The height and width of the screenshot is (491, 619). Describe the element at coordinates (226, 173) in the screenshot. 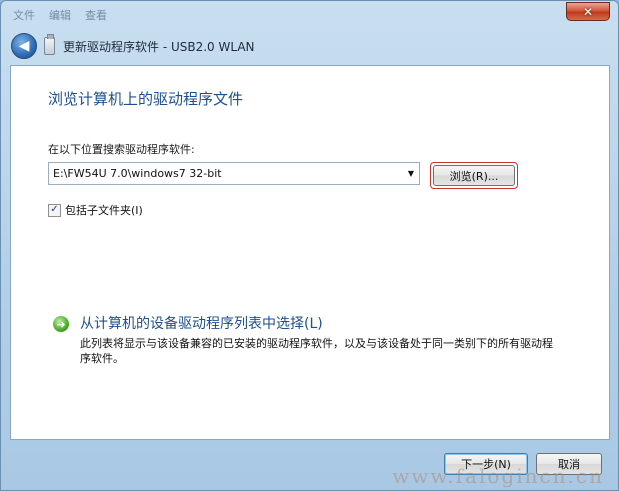

I see `search-path-value: E:\FW54U 7.0\windows7 32-bit` at that location.